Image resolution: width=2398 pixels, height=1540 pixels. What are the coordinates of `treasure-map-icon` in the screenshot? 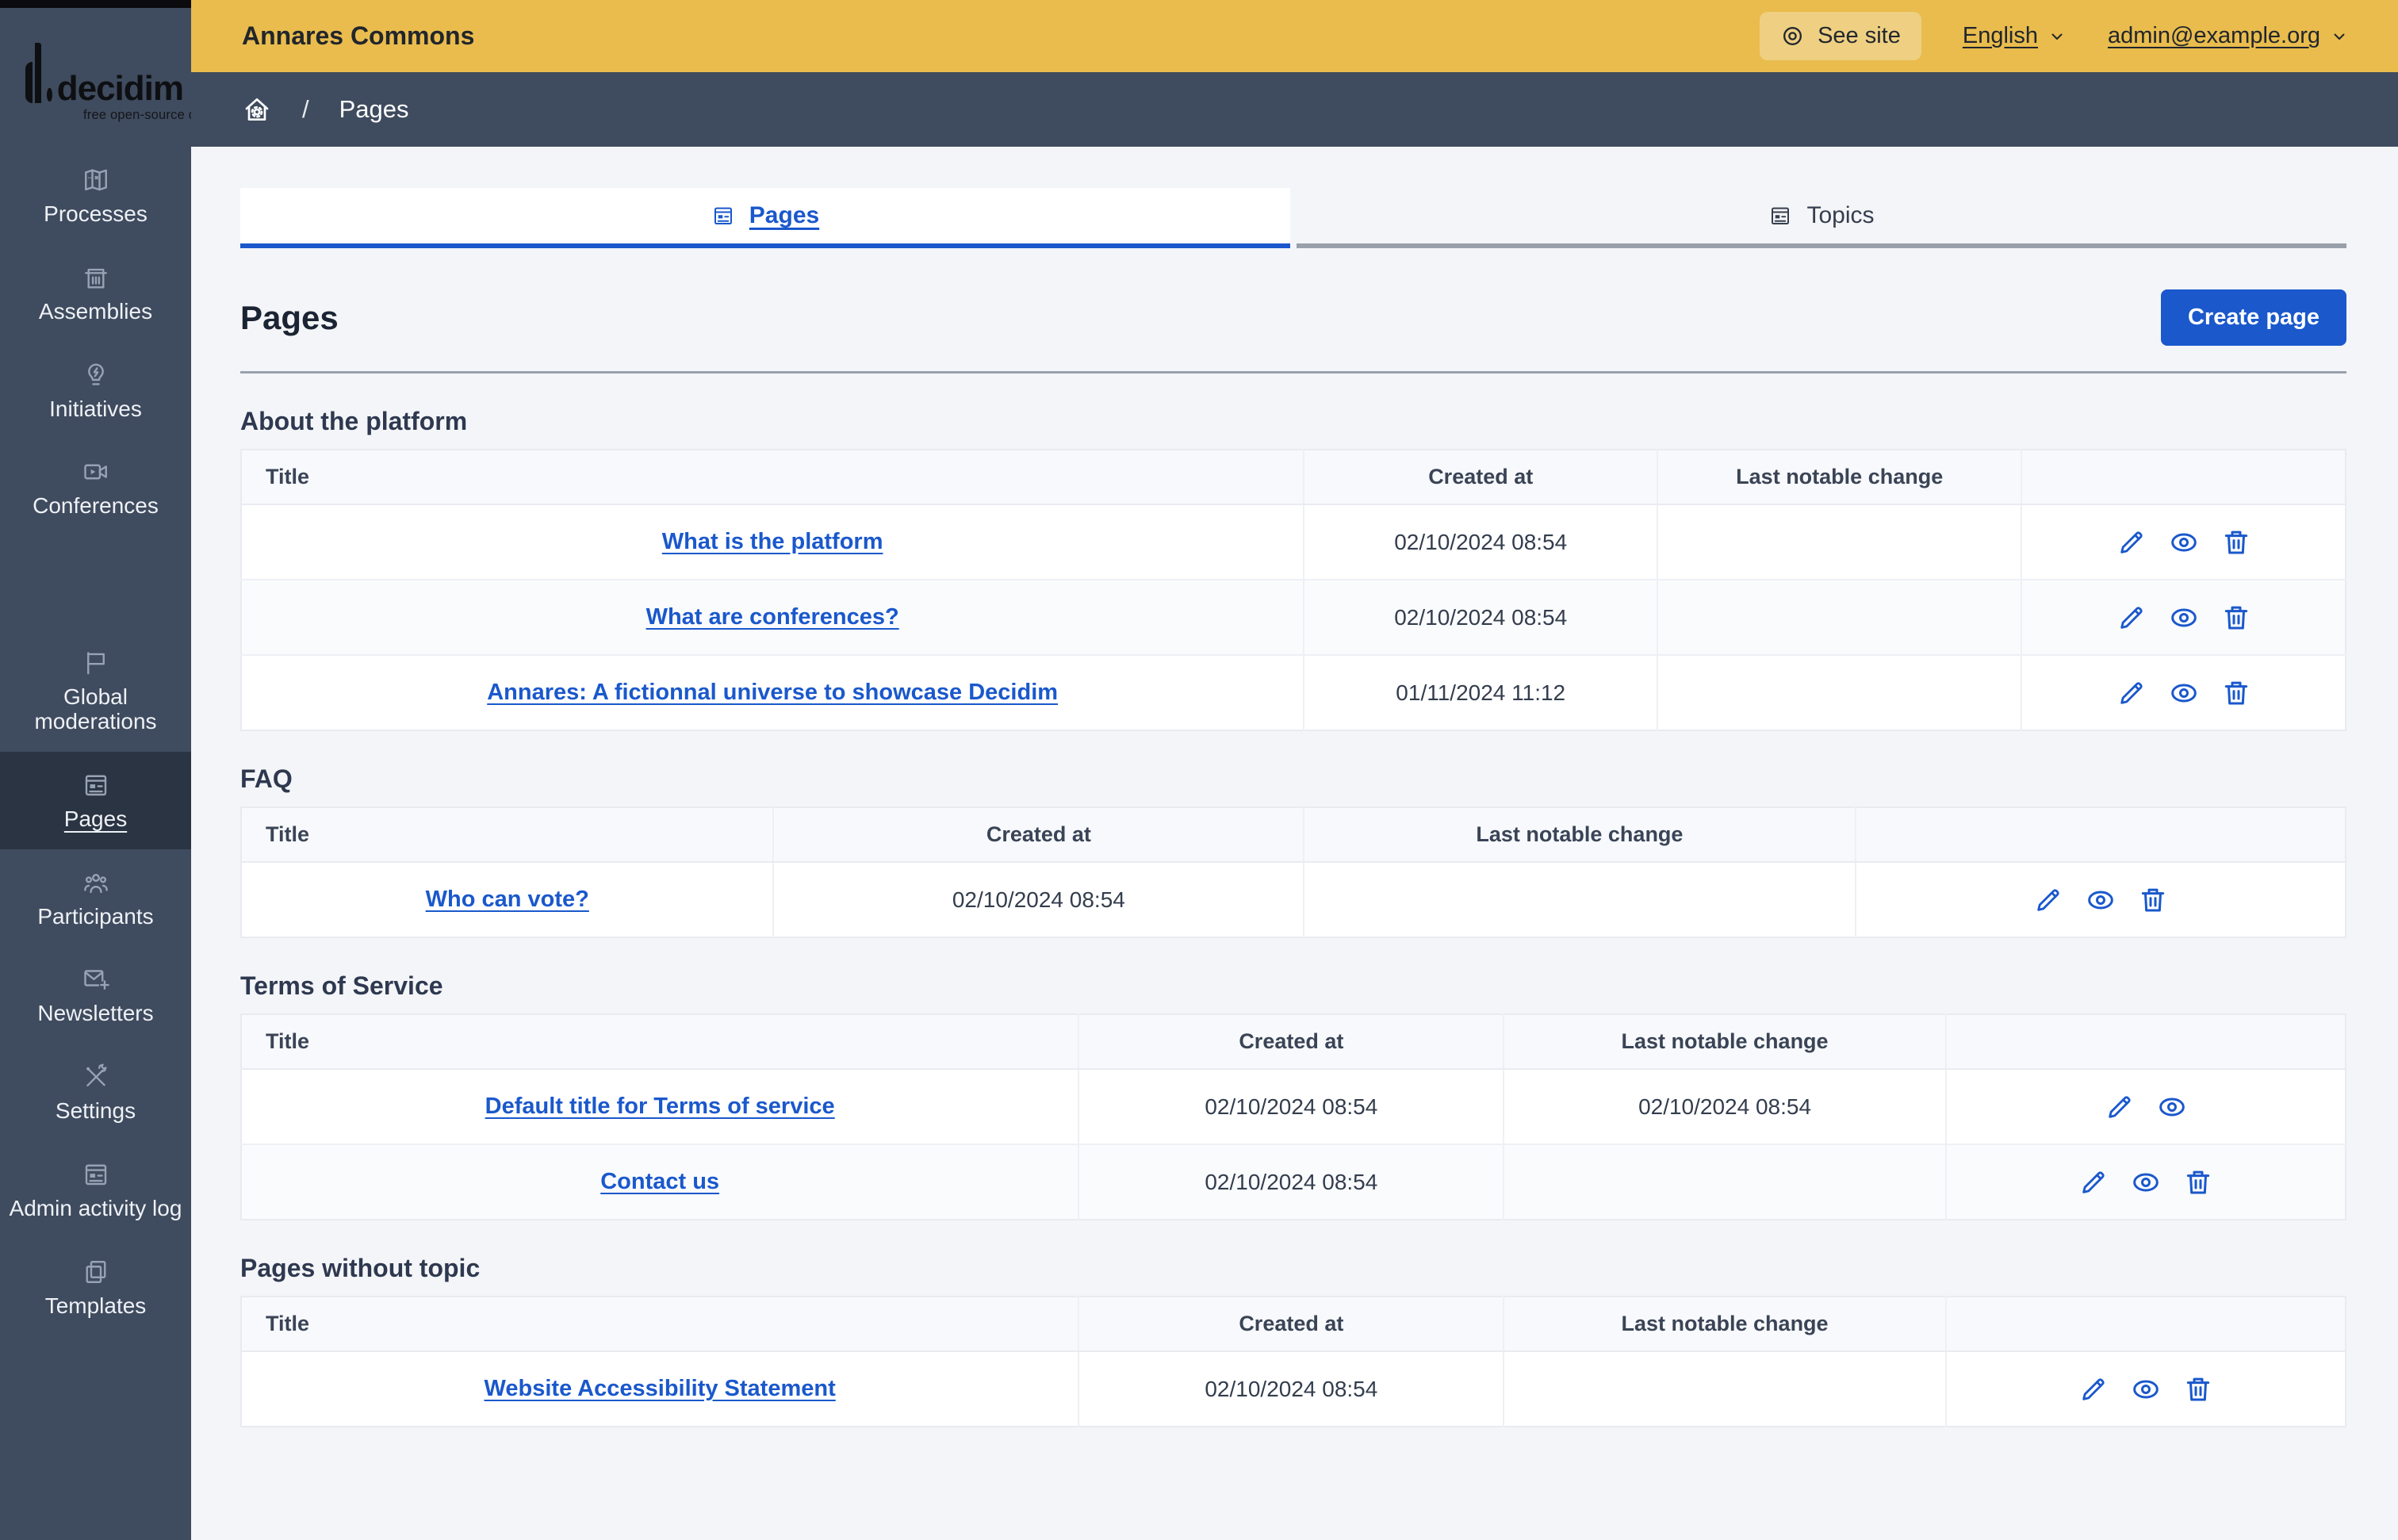 It's located at (96, 180).